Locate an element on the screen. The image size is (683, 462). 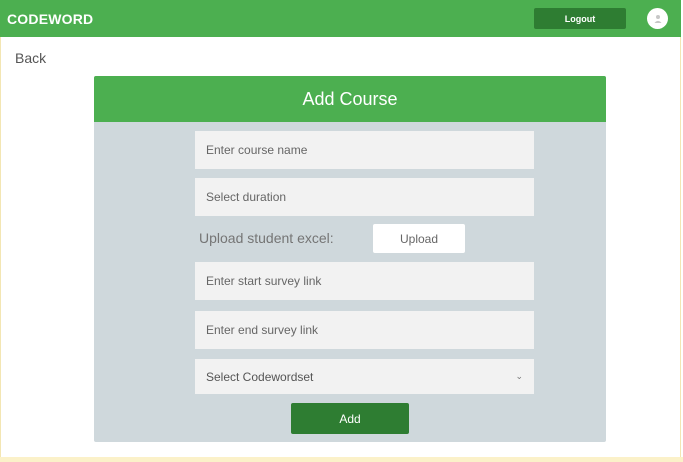
form-title-text: Add Course is located at coordinates (350, 98).